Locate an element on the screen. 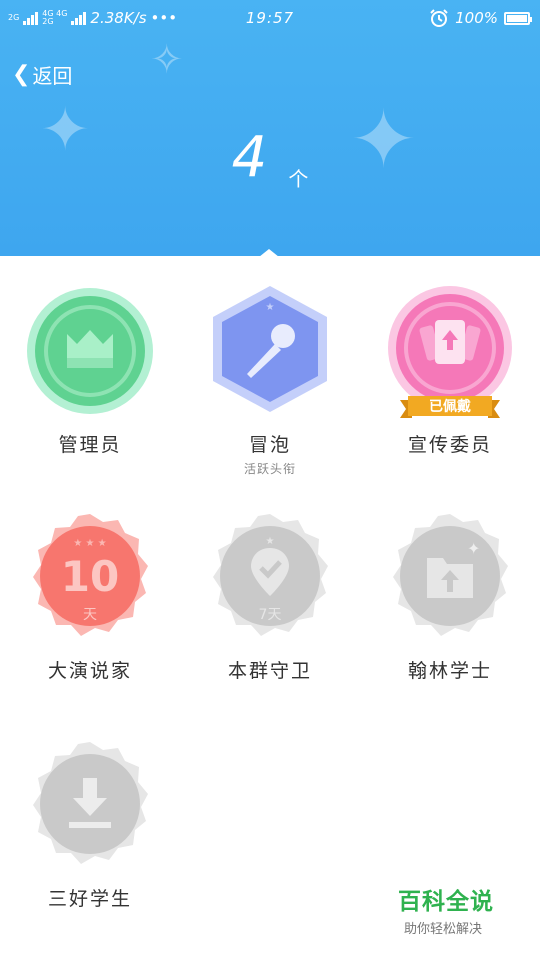  watermark-subtitle: 助你轻松解决 is located at coordinates (443, 929).